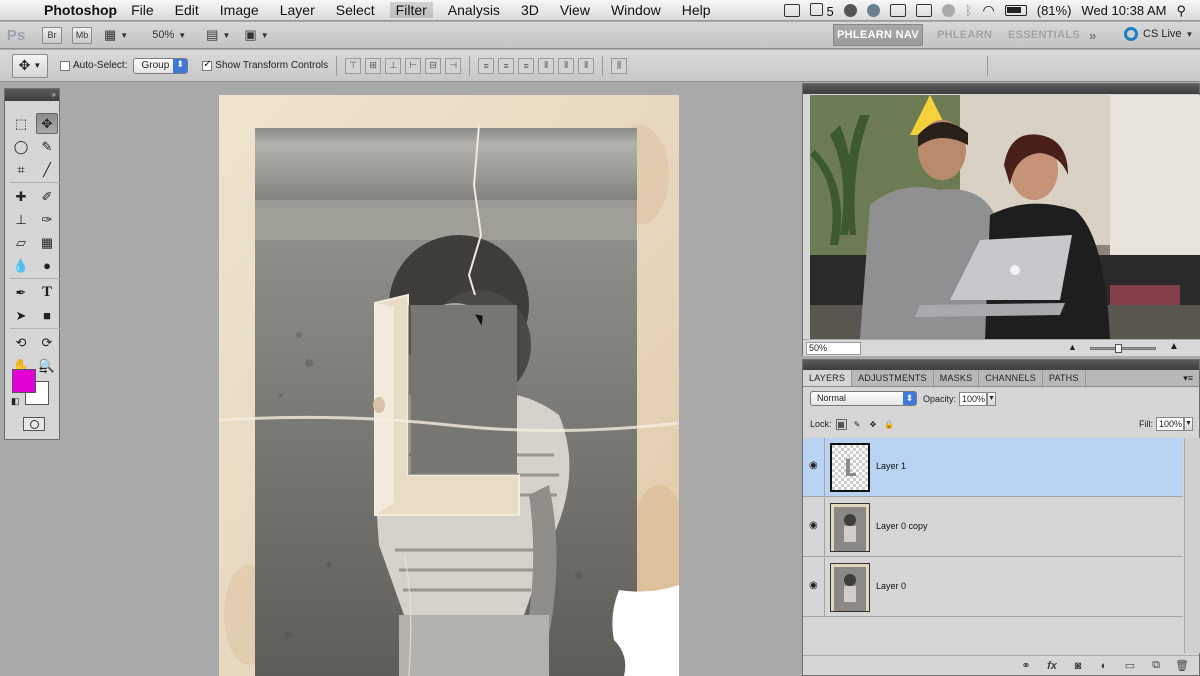 The width and height of the screenshot is (1200, 676). Describe the element at coordinates (506, 65) in the screenshot. I see `distribute-vcenter-icon: ≡` at that location.